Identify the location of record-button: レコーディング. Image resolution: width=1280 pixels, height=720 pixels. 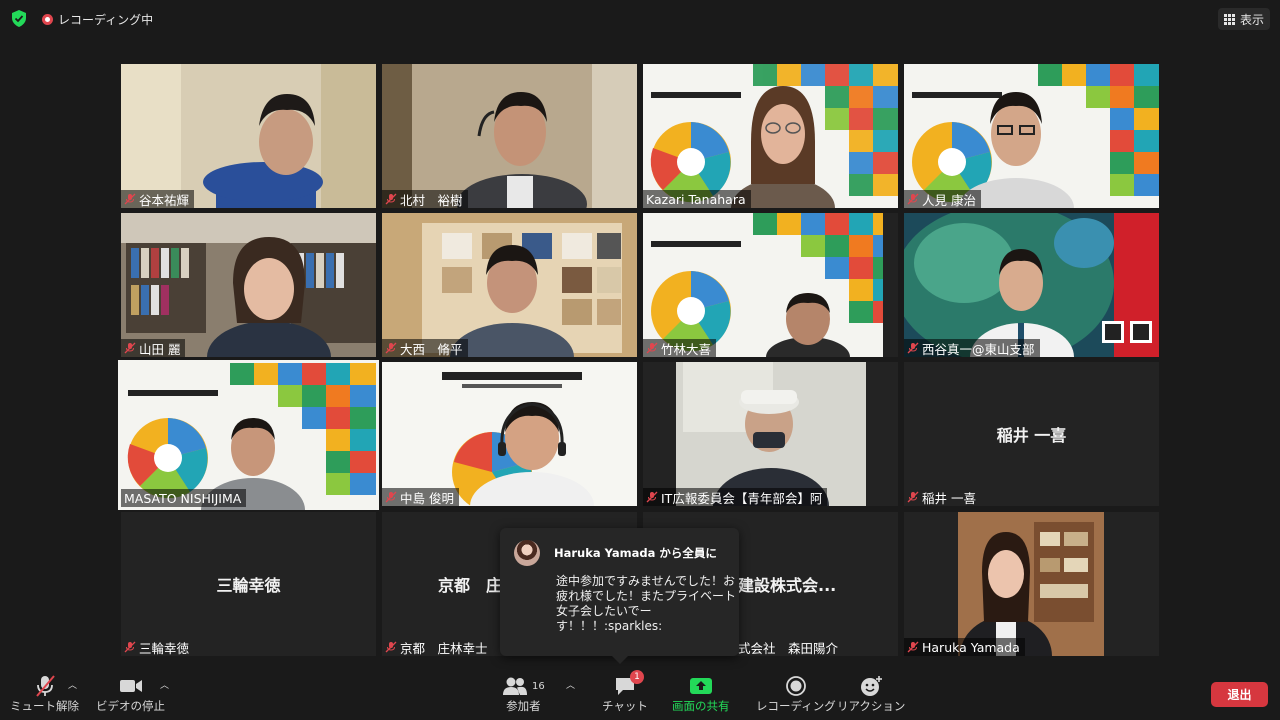
(796, 694).